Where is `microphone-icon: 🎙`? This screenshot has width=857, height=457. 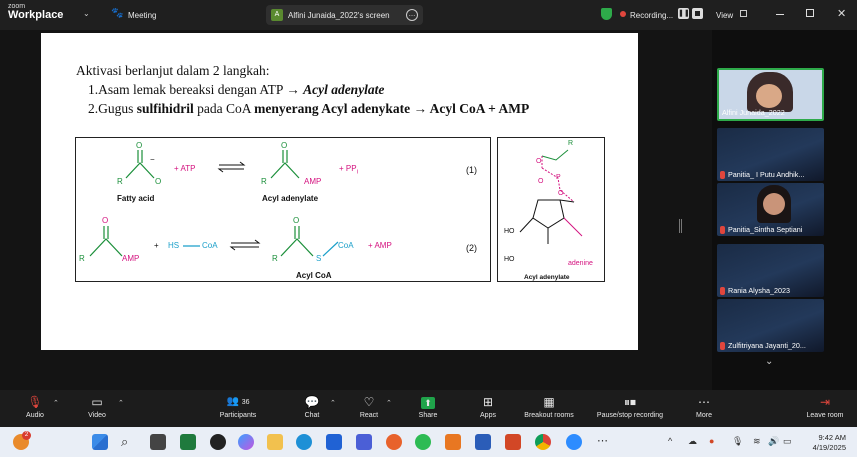 microphone-icon: 🎙 is located at coordinates (737, 441).